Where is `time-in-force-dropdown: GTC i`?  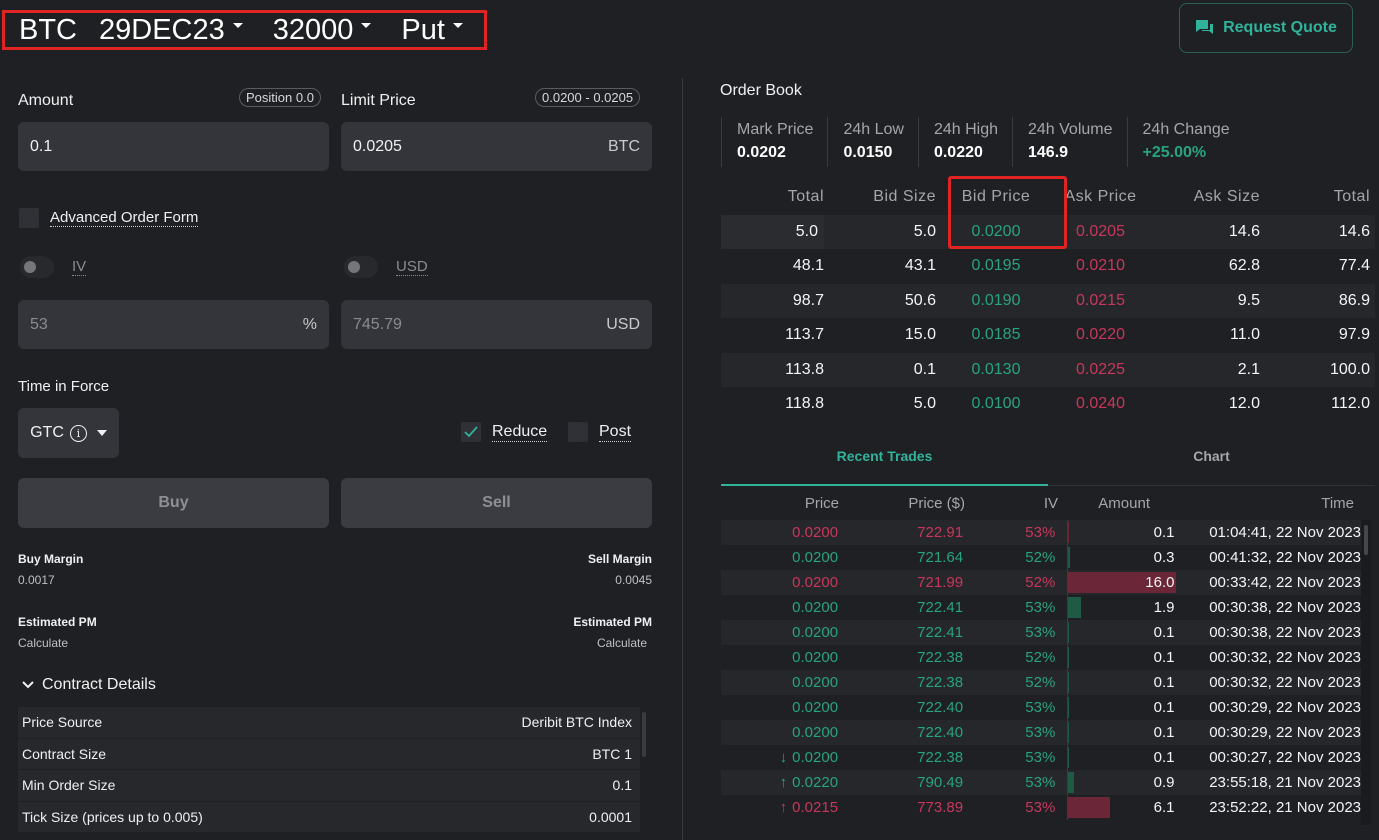
time-in-force-dropdown: GTC i is located at coordinates (68, 433).